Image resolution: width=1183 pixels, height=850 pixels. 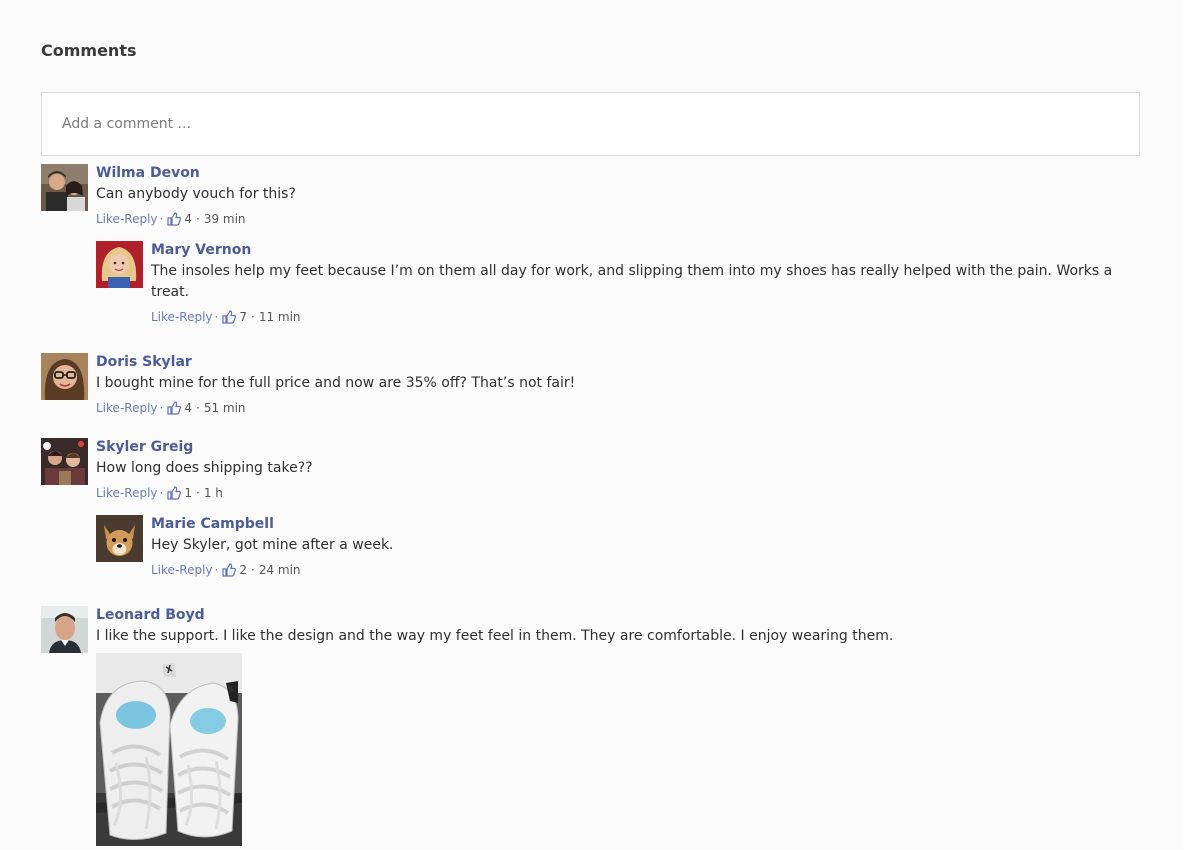 What do you see at coordinates (243, 317) in the screenshot?
I see `like-count: 7` at bounding box center [243, 317].